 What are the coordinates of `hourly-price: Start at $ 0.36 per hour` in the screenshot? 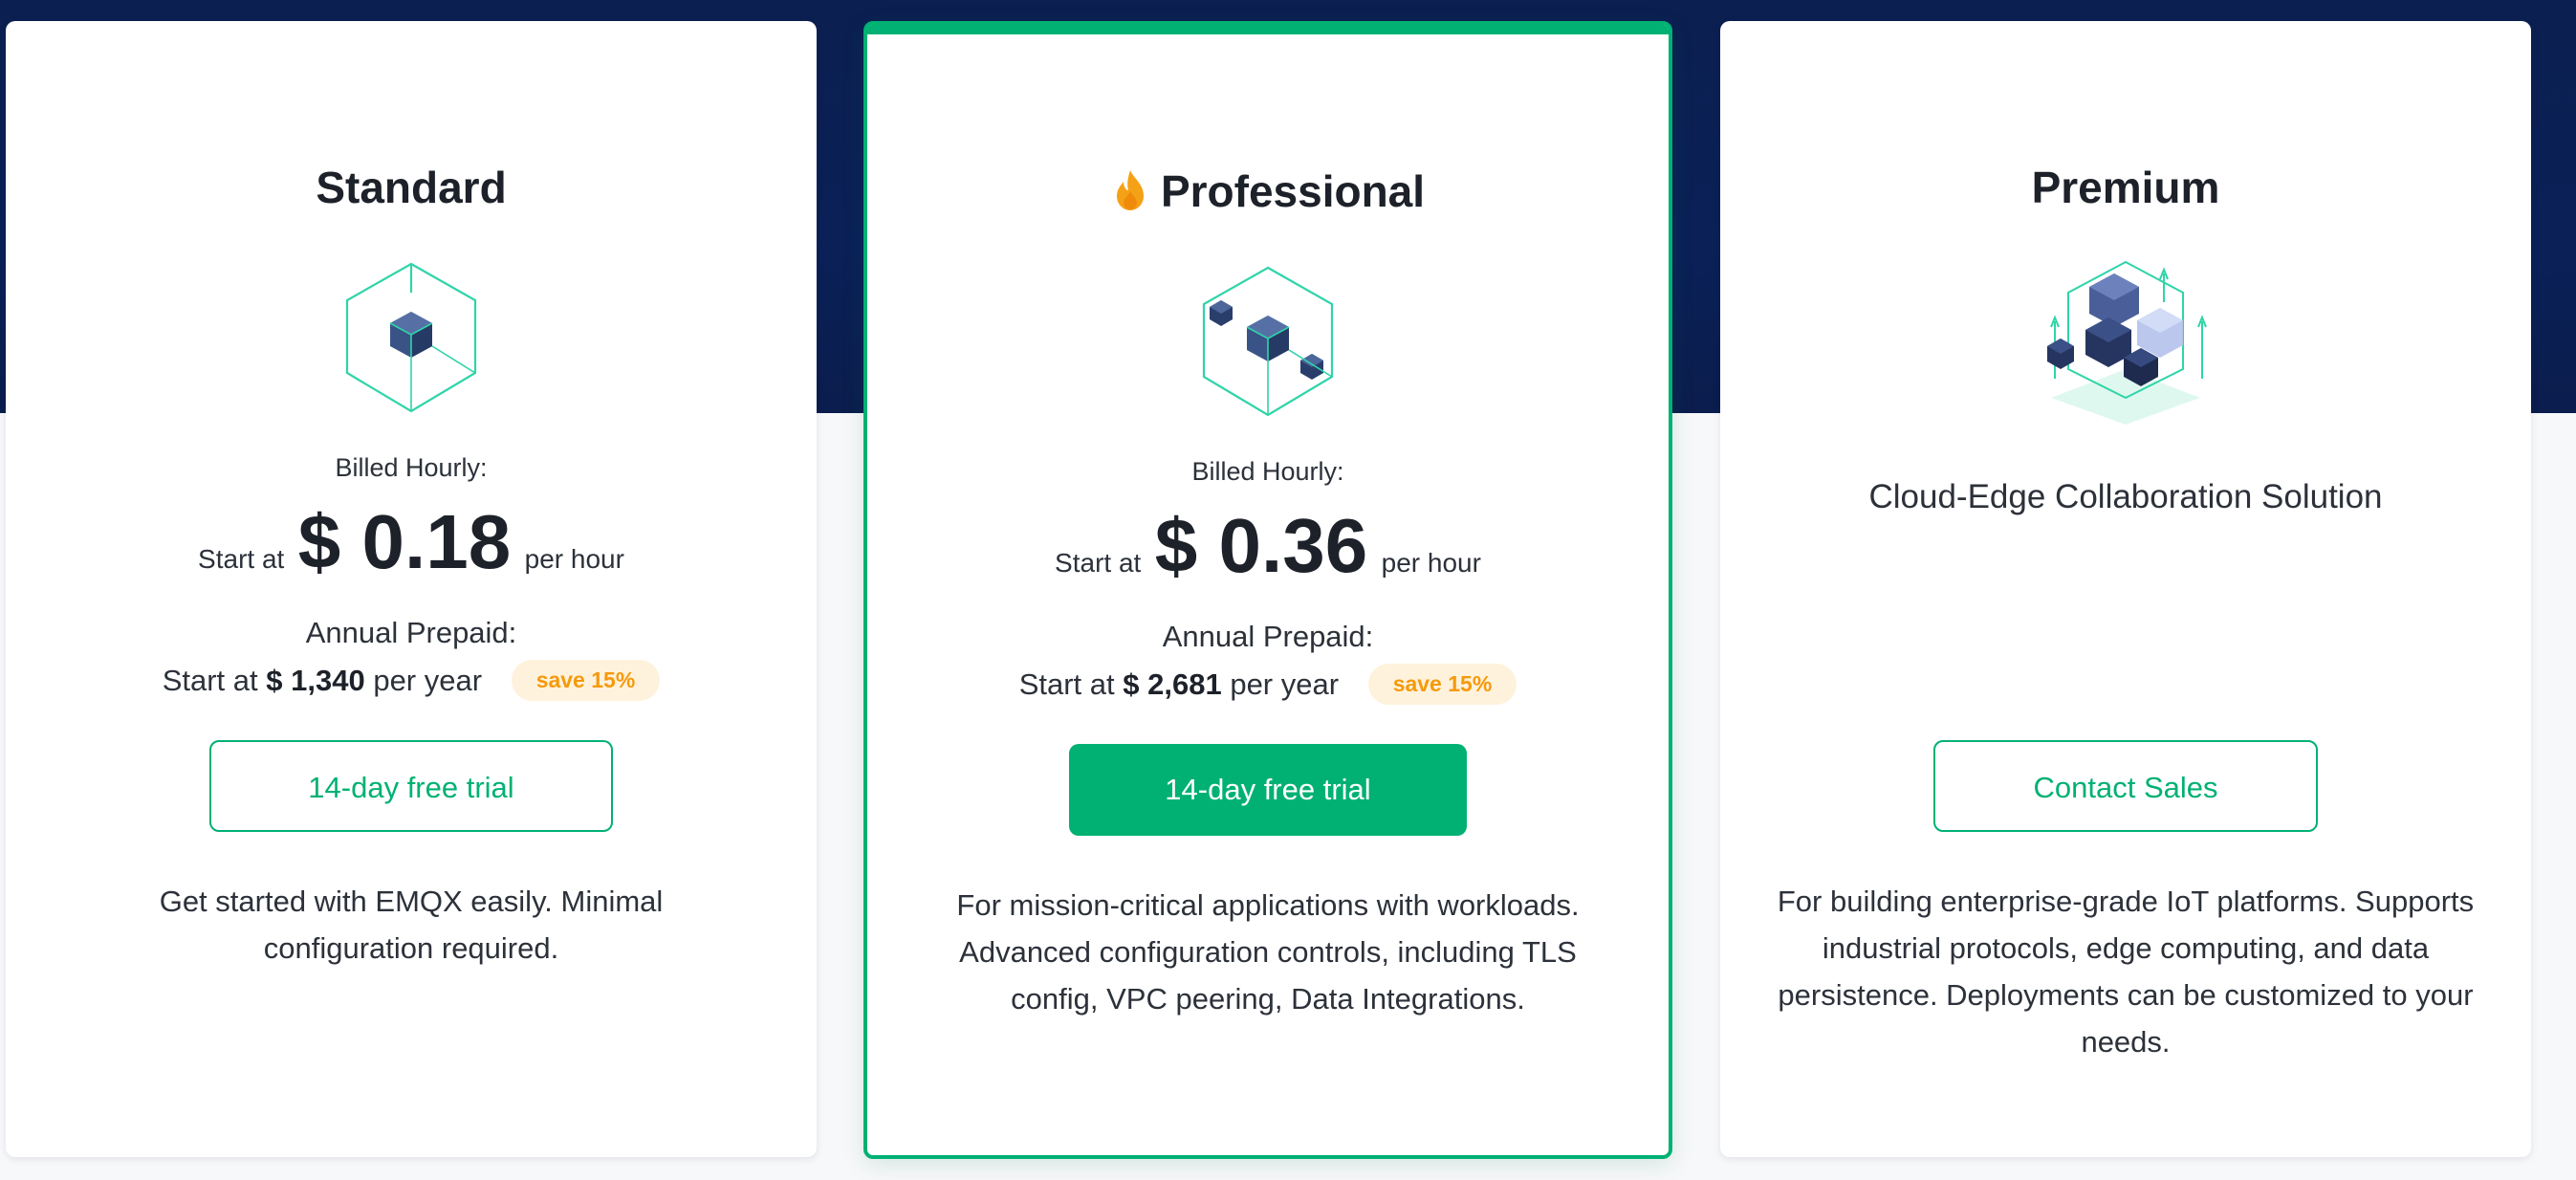 It's located at (1268, 557).